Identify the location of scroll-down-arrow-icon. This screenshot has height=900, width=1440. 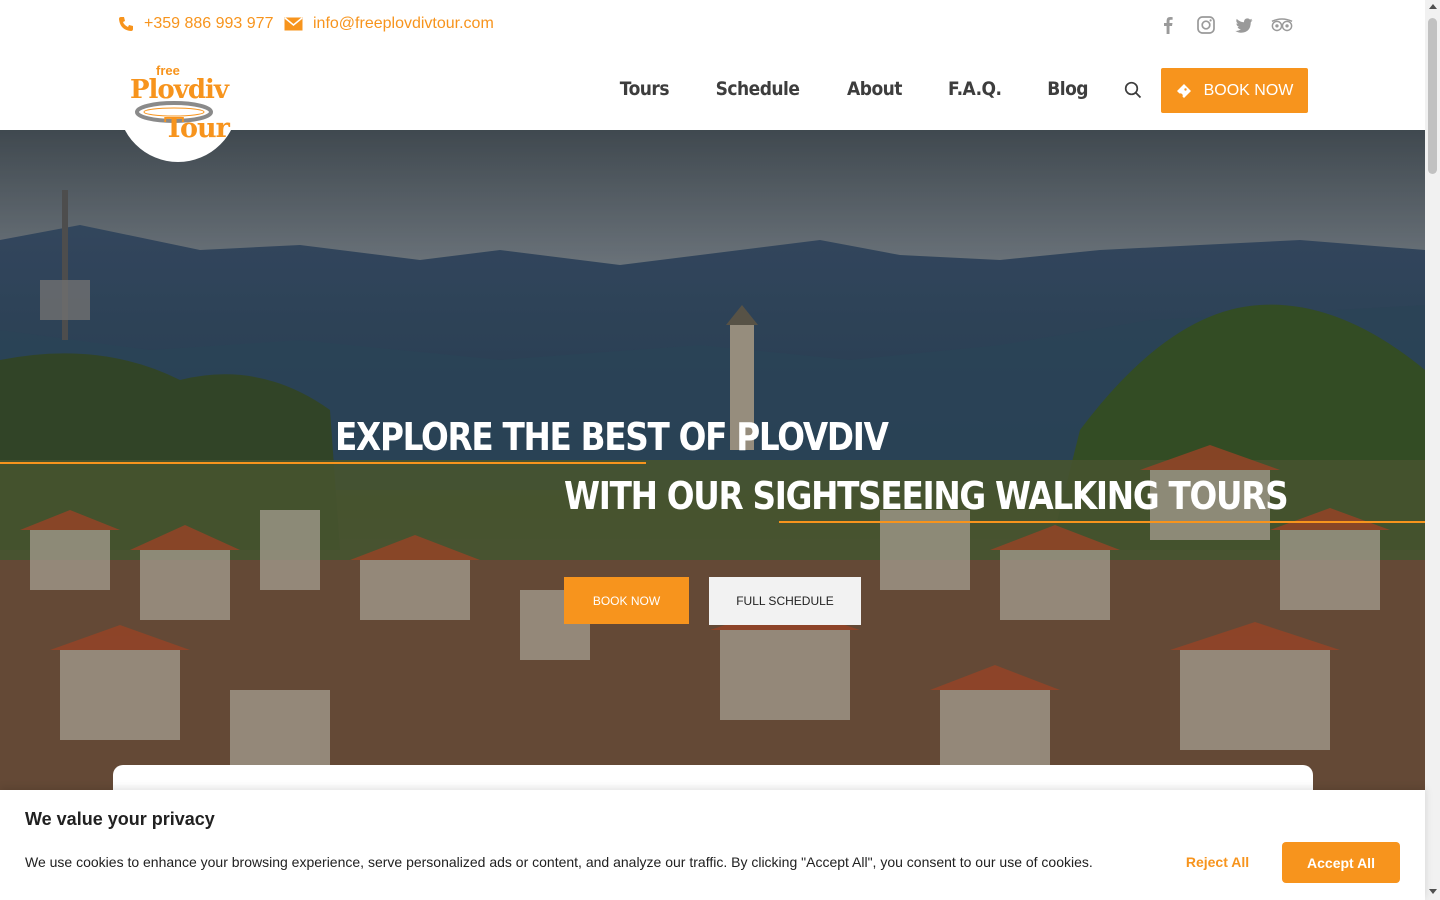
(1433, 891).